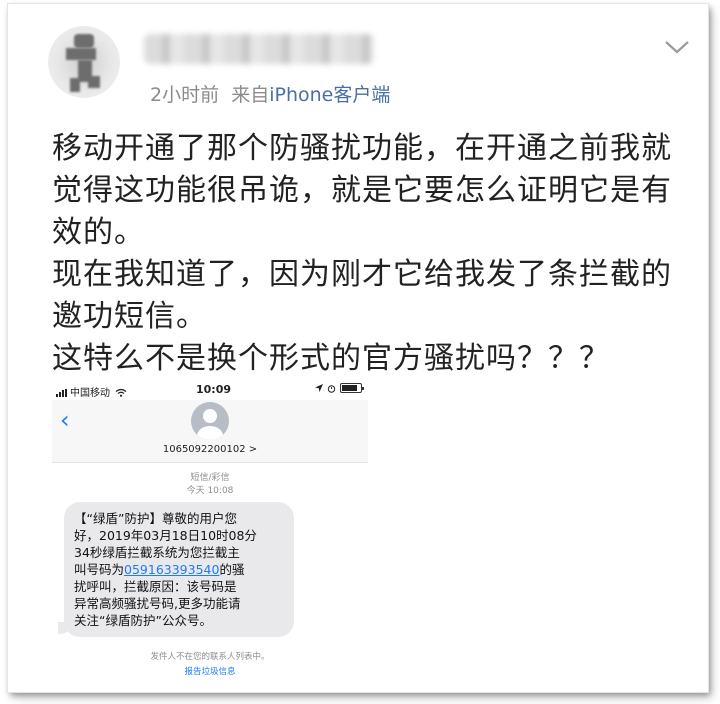 This screenshot has width=720, height=704. I want to click on status-bar: 中国移动 10:09, so click(210, 390).